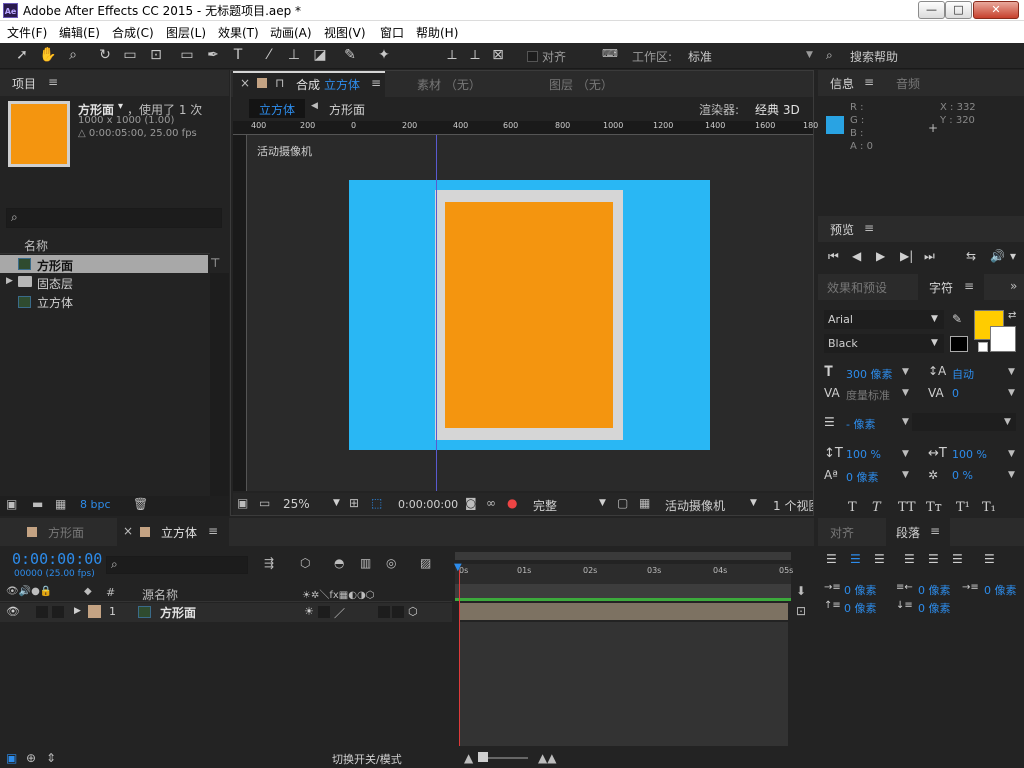 The image size is (1024, 768). What do you see at coordinates (962, 475) in the screenshot?
I see `tsume-value: 0 %` at bounding box center [962, 475].